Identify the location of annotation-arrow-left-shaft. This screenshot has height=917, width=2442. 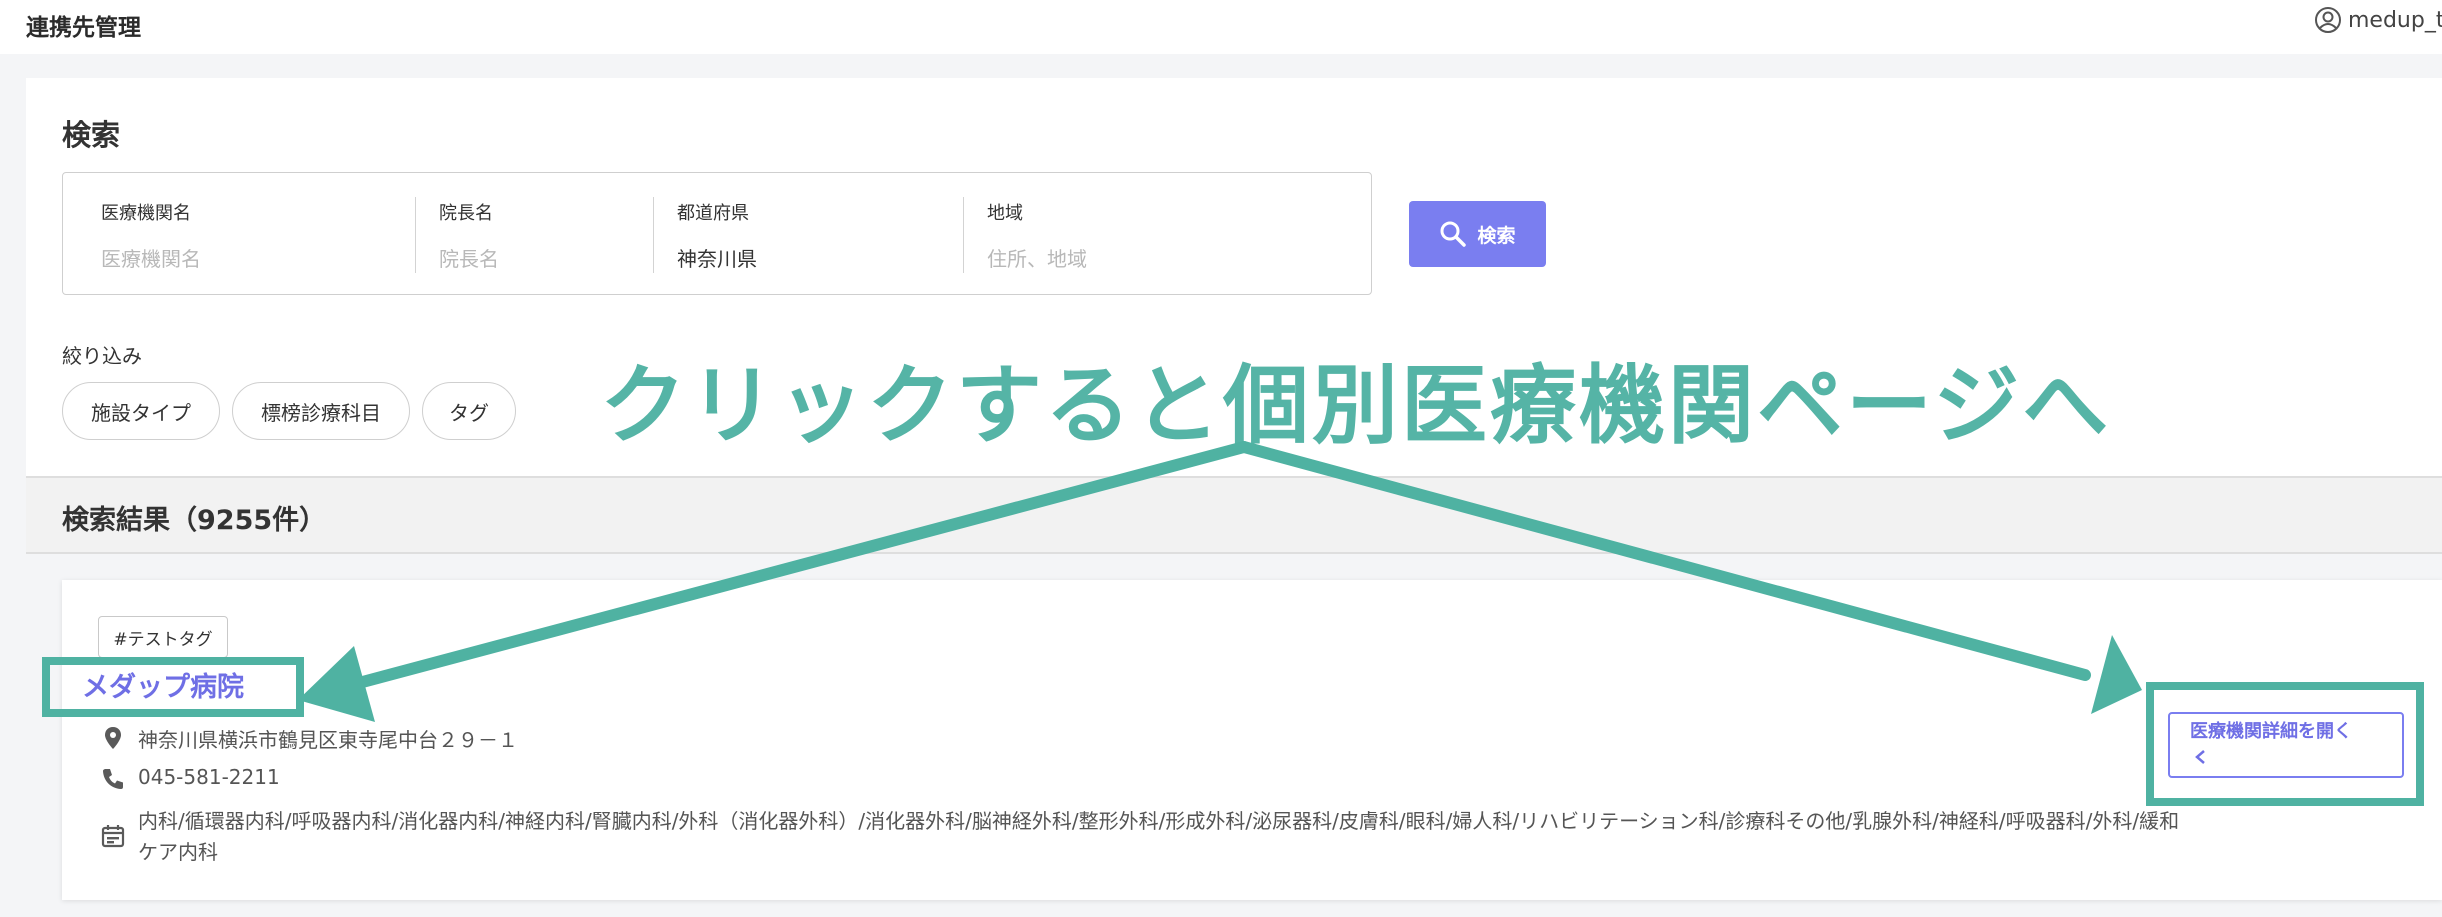
(799, 565).